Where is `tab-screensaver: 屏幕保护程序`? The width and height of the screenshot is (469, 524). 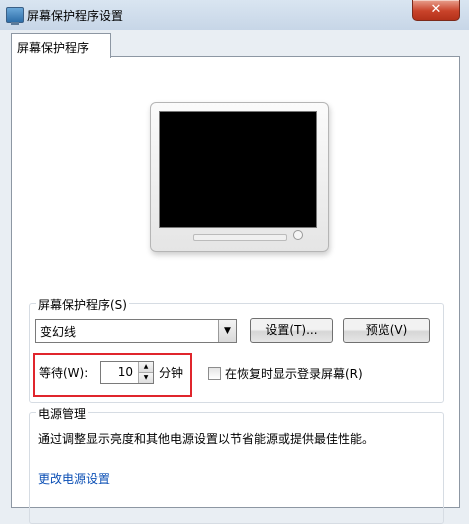 tab-screensaver: 屏幕保护程序 is located at coordinates (61, 45).